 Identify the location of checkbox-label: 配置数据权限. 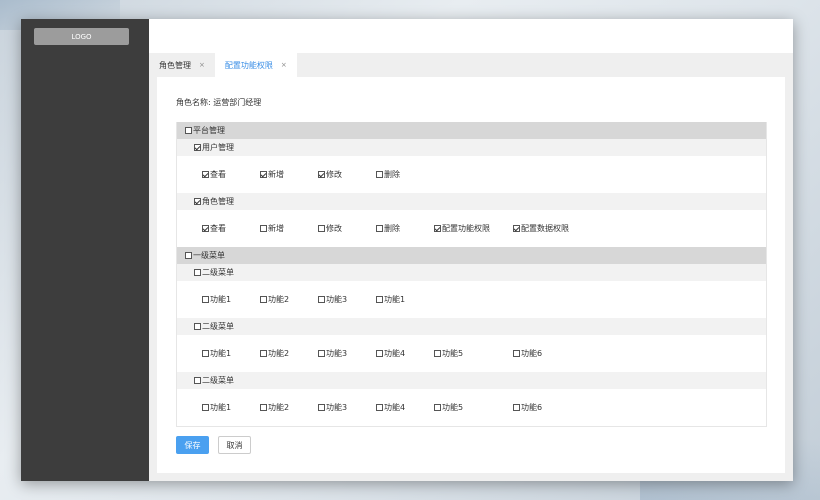
(545, 228).